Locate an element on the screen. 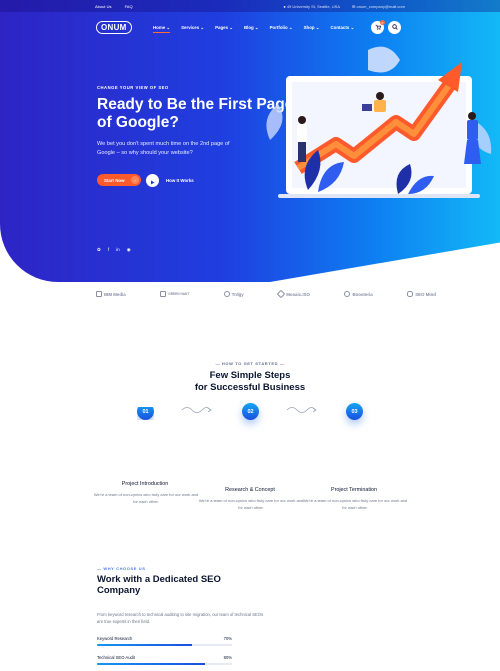 The image size is (500, 671). brand-logo: Boosteria is located at coordinates (358, 294).